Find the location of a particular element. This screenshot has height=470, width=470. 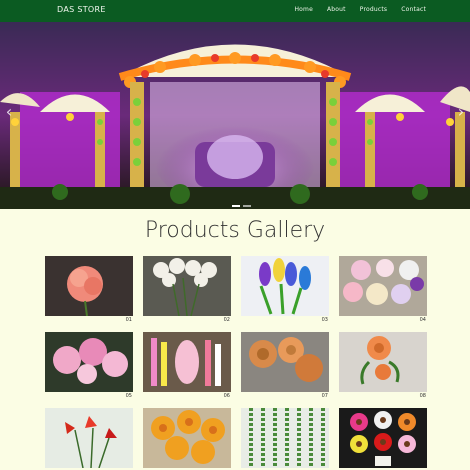

product-number: 08 is located at coordinates (422, 396).